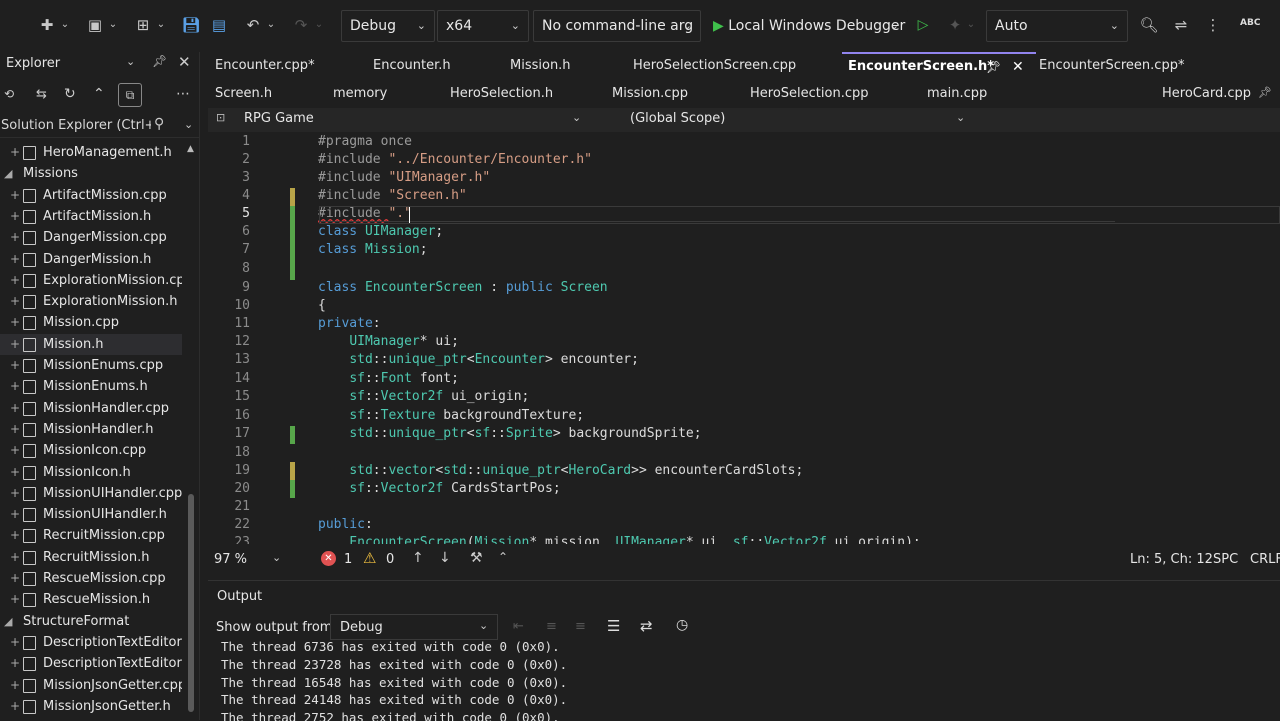 The width and height of the screenshot is (1280, 721). I want to click on tab-memory: memory, so click(360, 94).